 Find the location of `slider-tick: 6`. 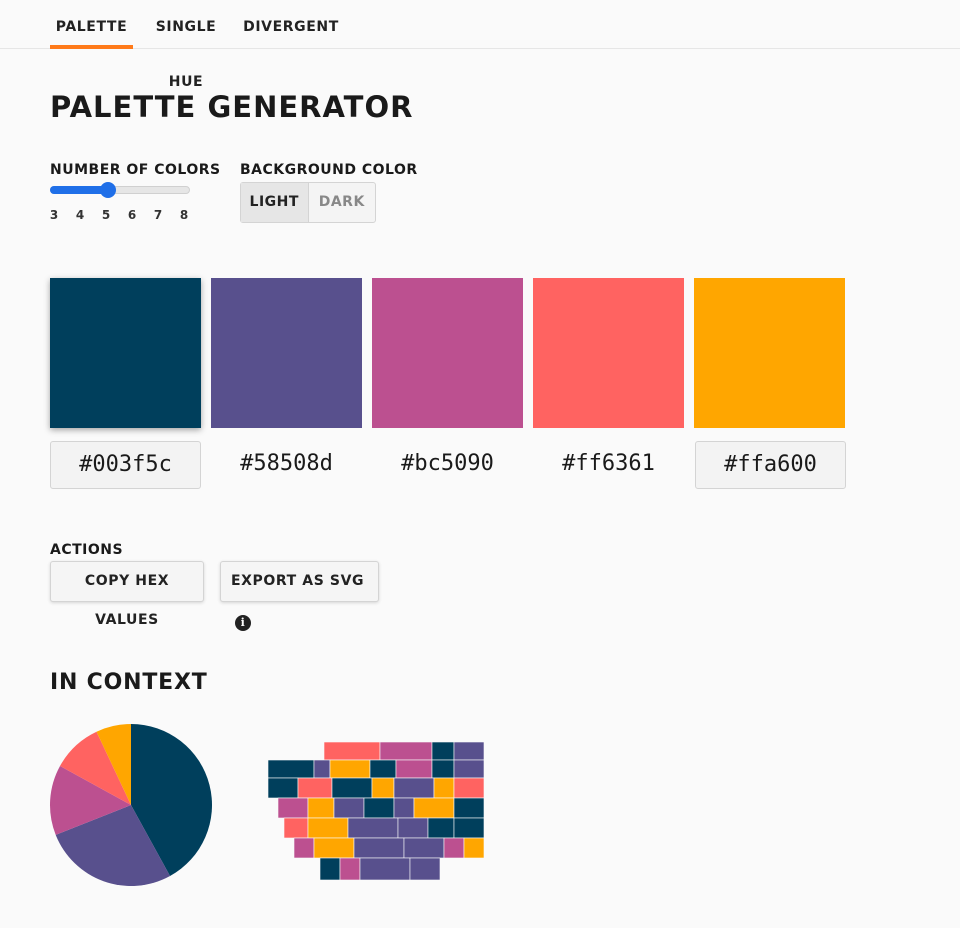

slider-tick: 6 is located at coordinates (132, 215).